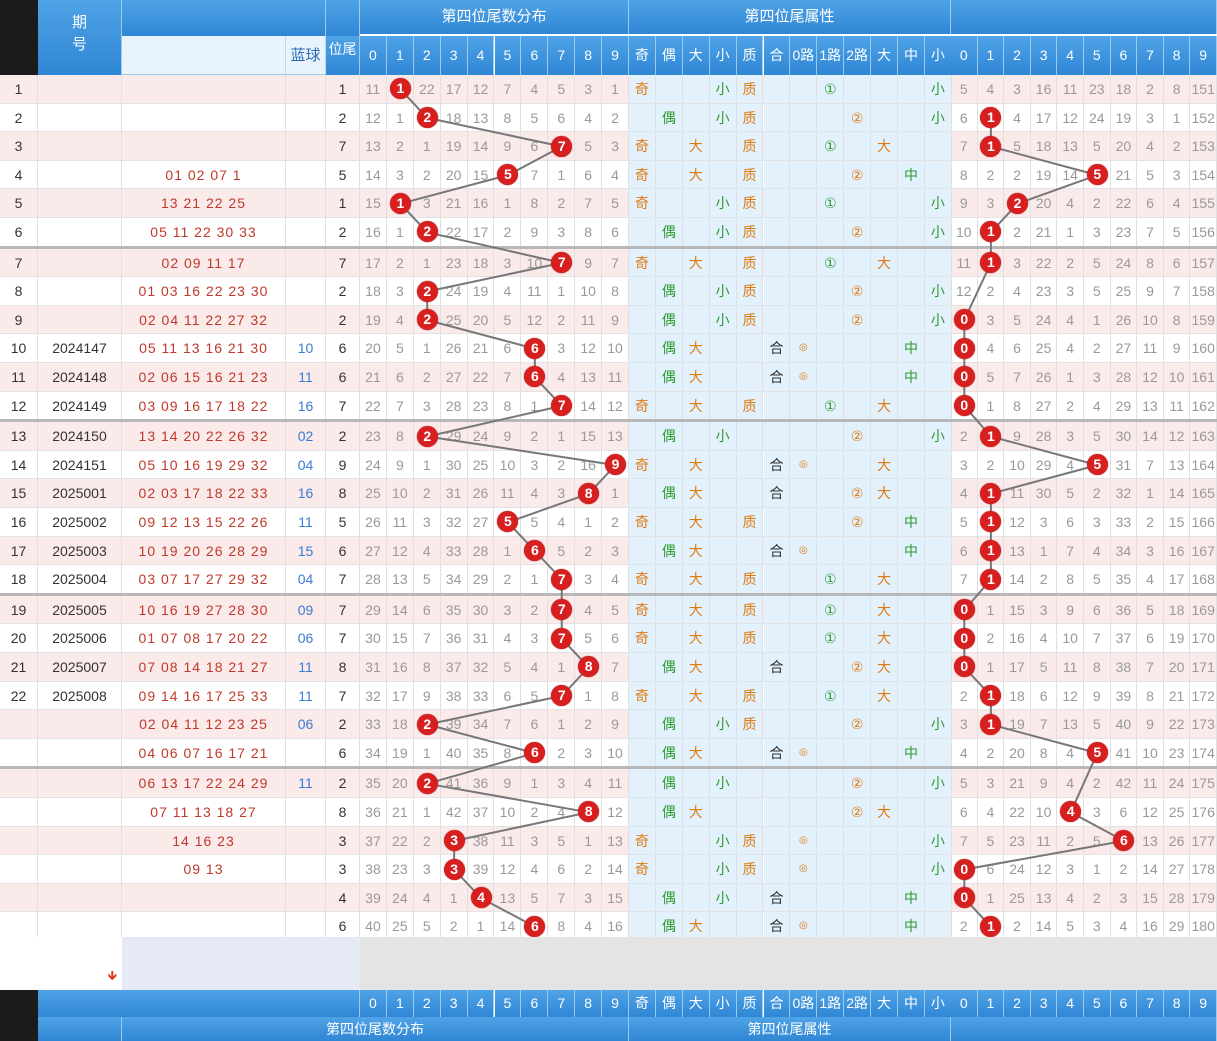  What do you see at coordinates (80, 37) in the screenshot?
I see `issue-header: 期 号` at bounding box center [80, 37].